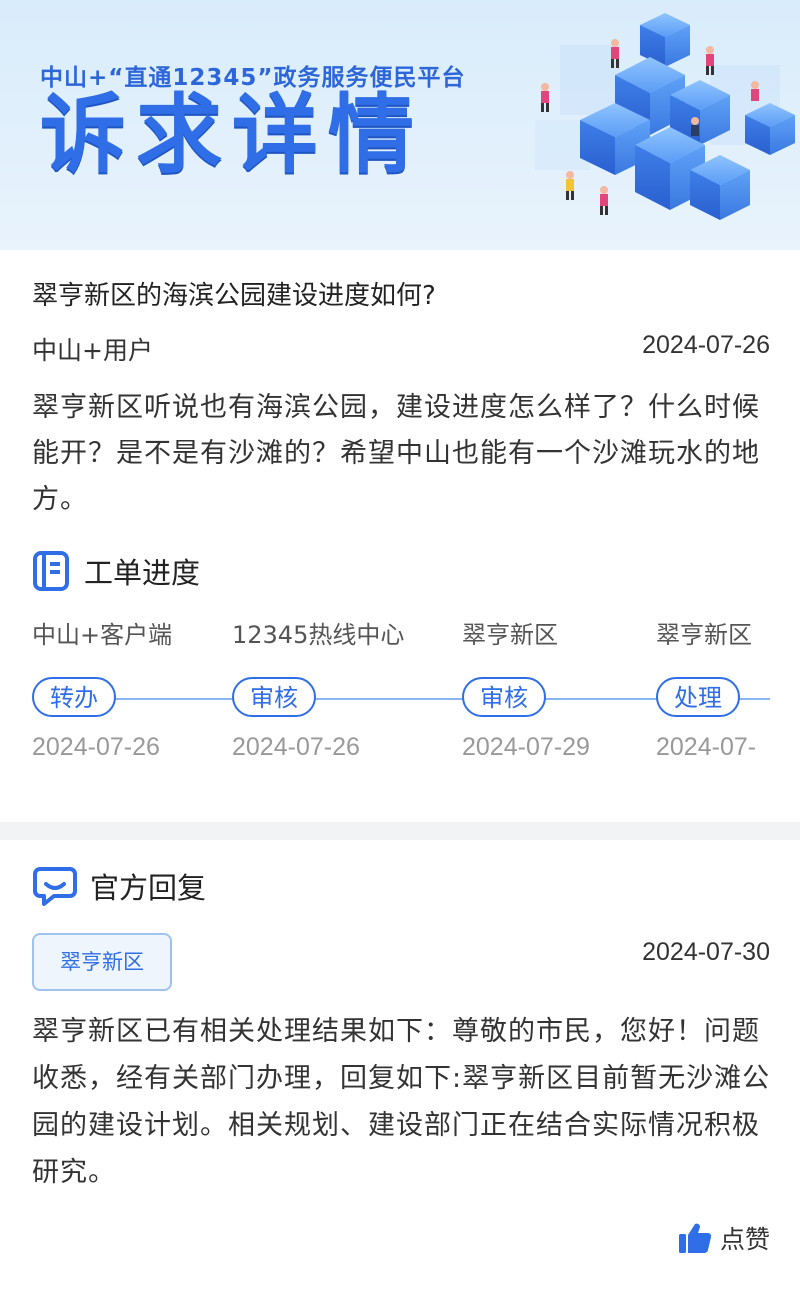 The height and width of the screenshot is (1300, 800). Describe the element at coordinates (400, 831) in the screenshot. I see `section-divider` at that location.